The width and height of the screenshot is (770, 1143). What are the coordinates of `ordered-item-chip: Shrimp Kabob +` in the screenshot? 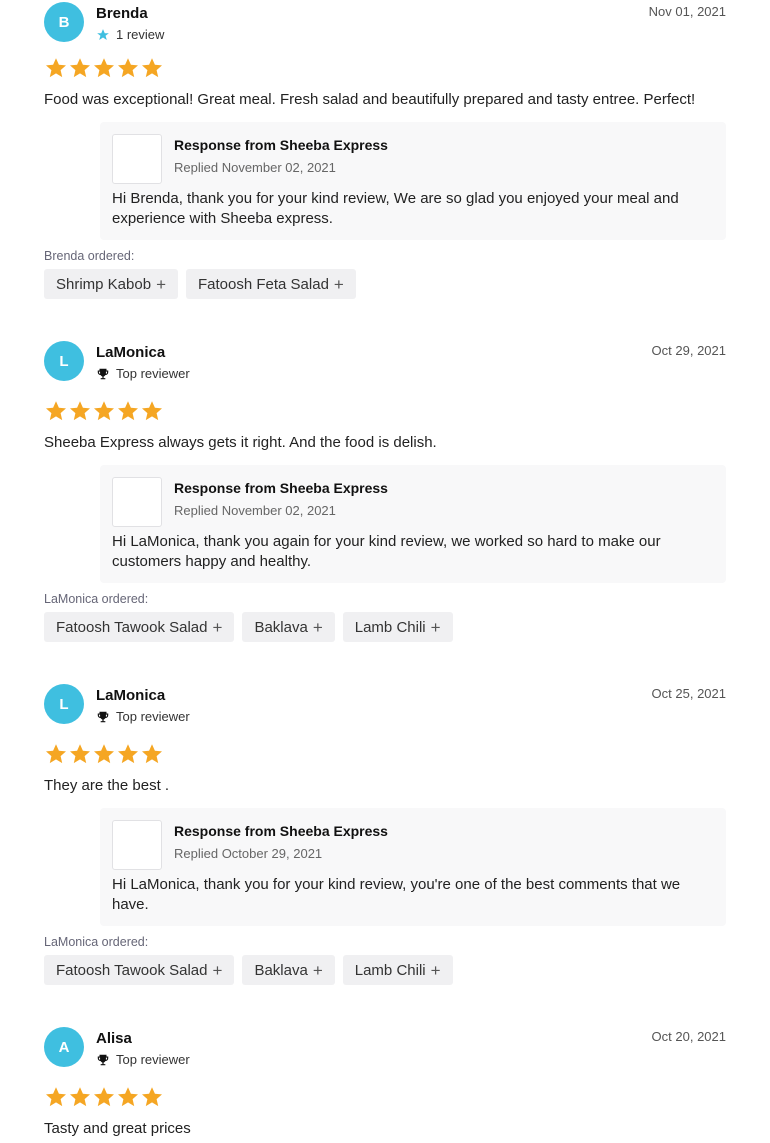 It's located at (111, 284).